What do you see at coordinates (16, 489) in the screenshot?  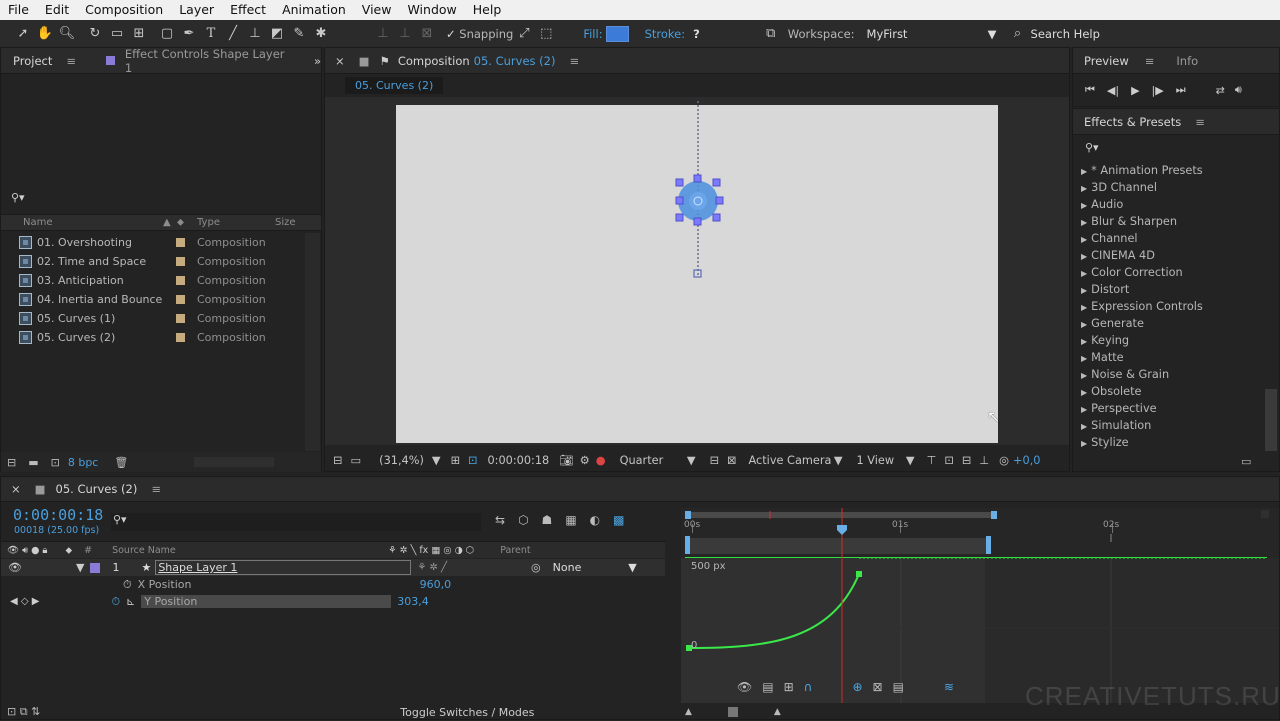 I see `close-icon: ×` at bounding box center [16, 489].